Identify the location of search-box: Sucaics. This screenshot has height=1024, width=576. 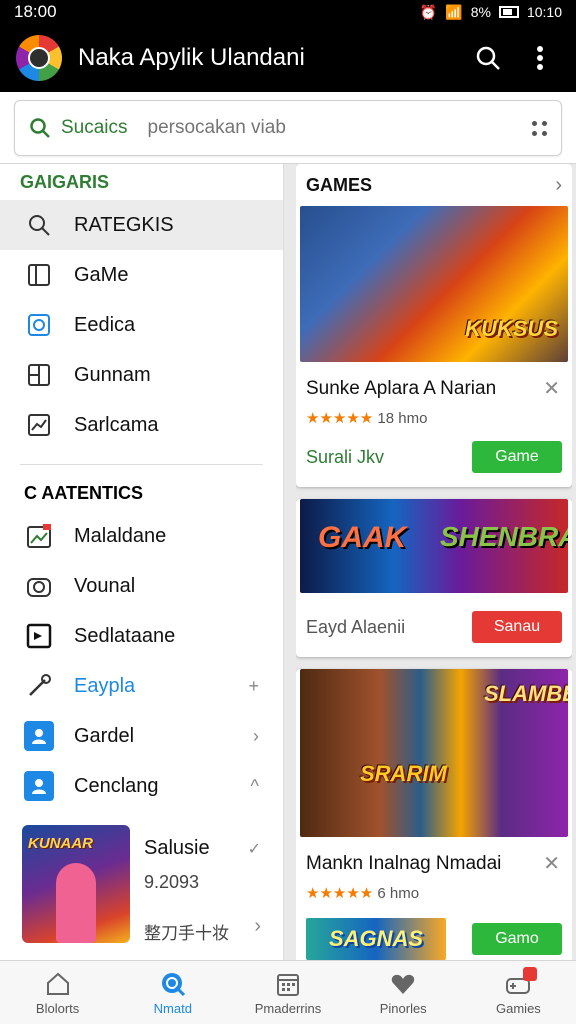
(288, 128).